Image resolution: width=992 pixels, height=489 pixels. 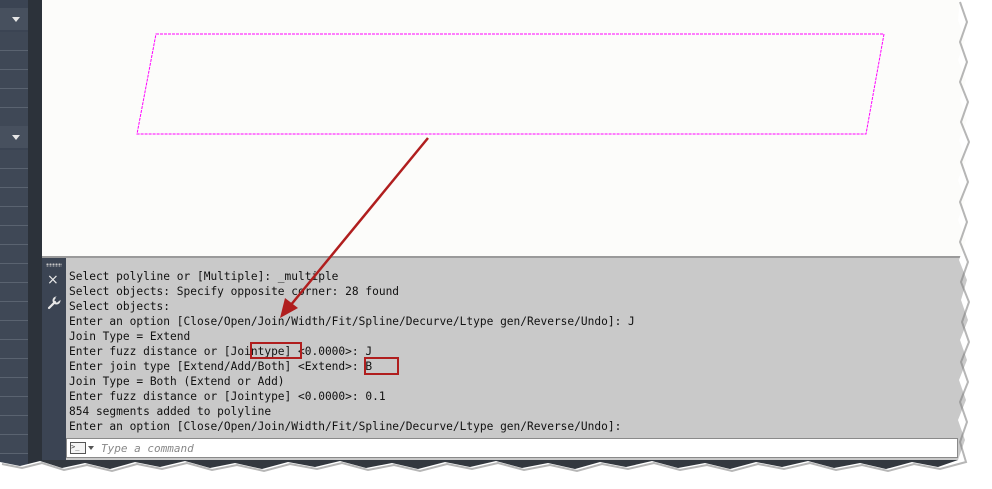 I want to click on callout-jointype-box, so click(x=276, y=350).